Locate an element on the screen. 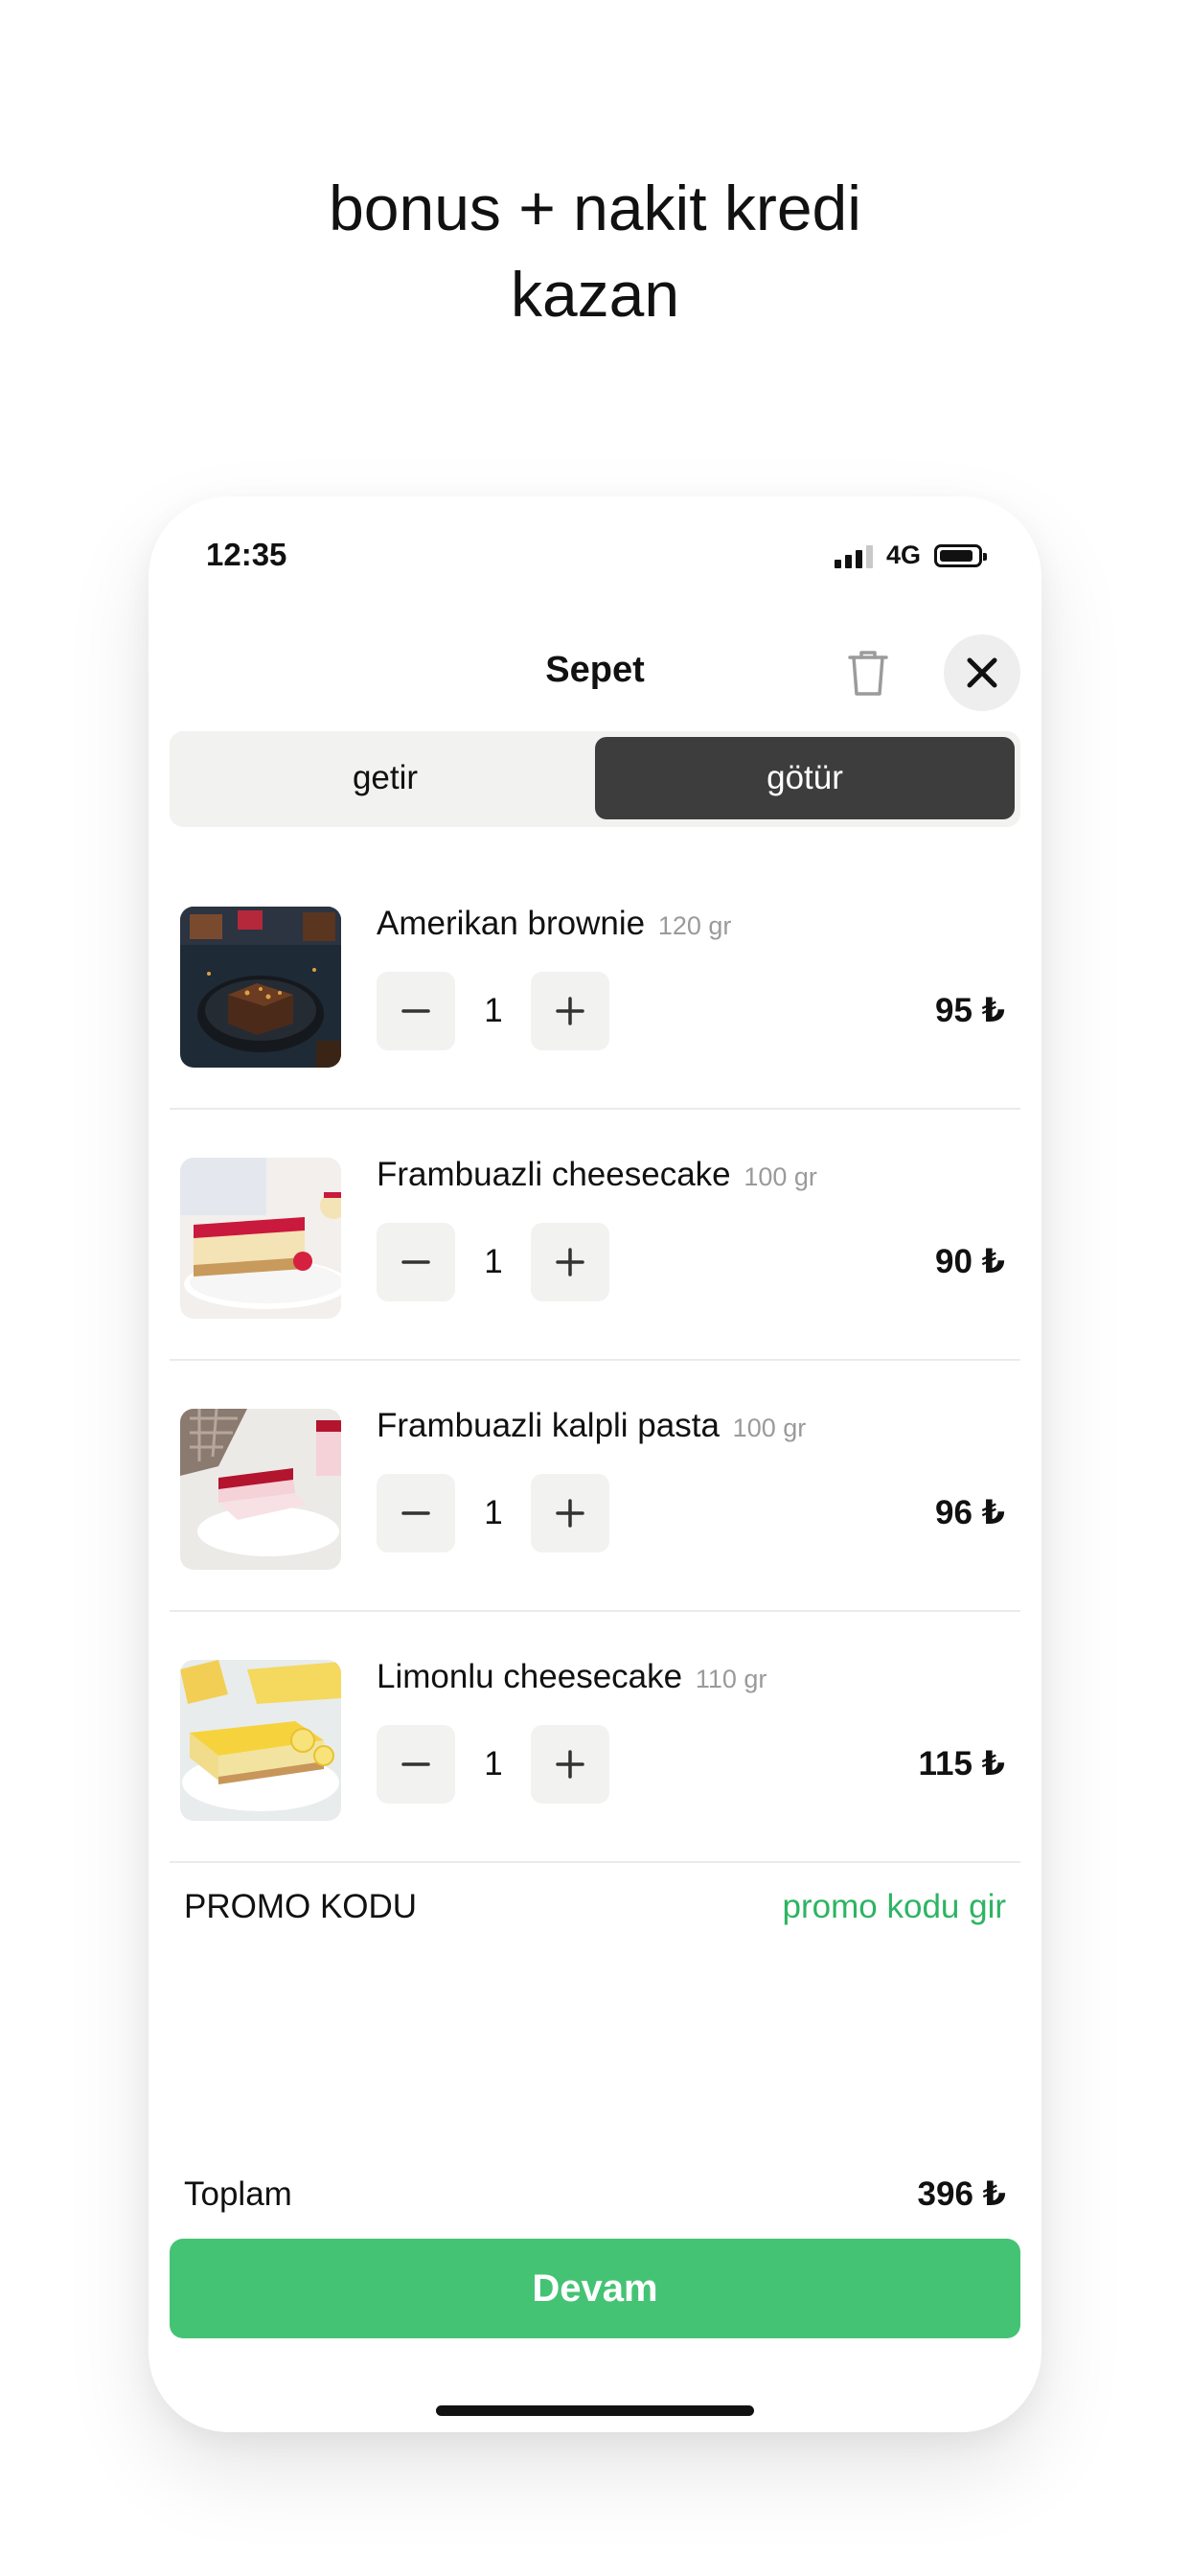  product-image-heart-cake is located at coordinates (261, 1489).